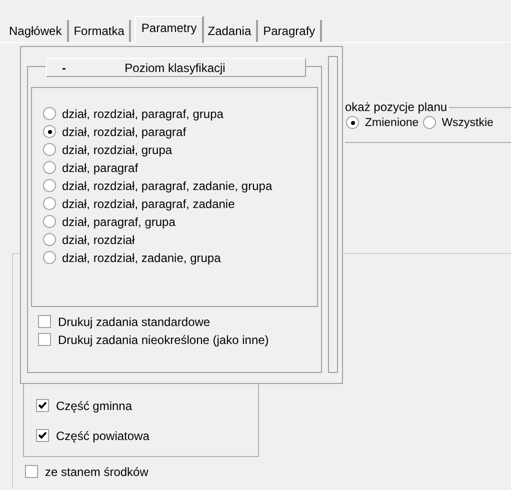  I want to click on checkbox-option: Drukuj zadania standardowe, so click(178, 321).